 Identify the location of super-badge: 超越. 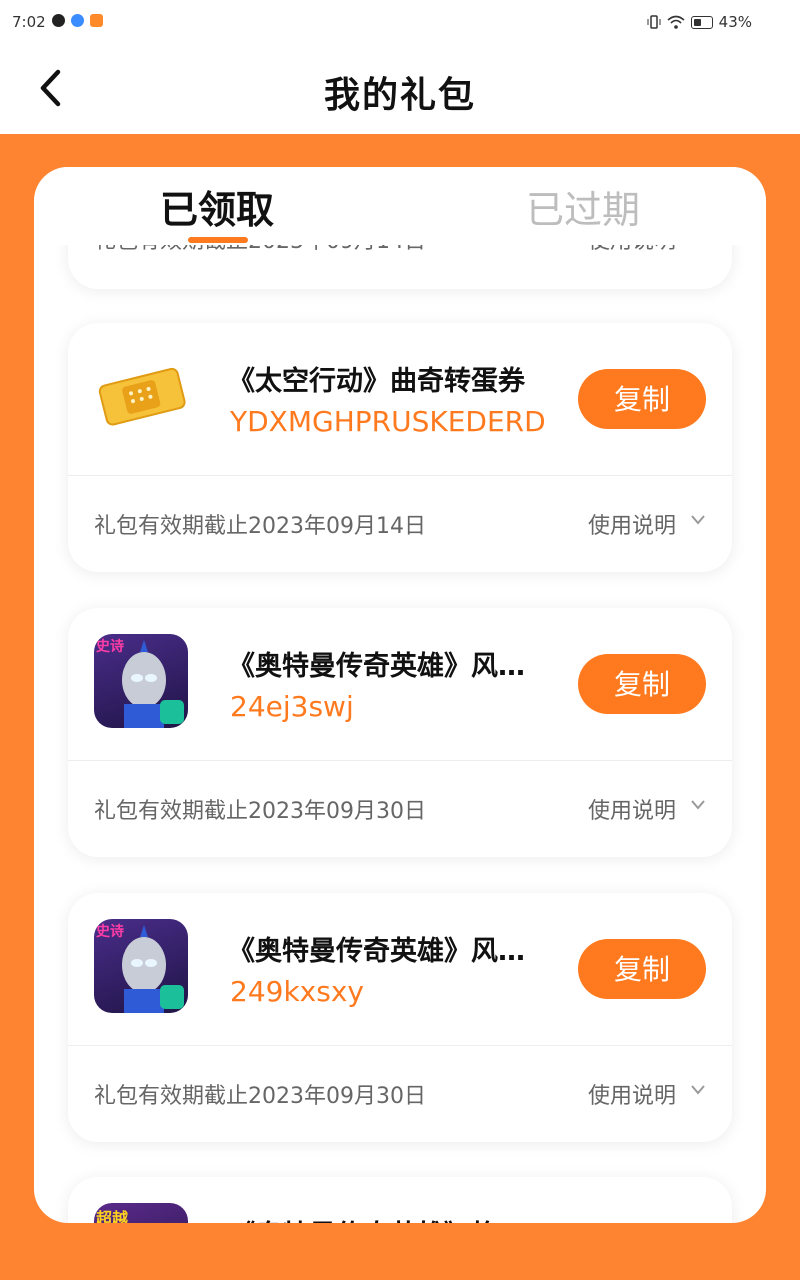
(112, 1216).